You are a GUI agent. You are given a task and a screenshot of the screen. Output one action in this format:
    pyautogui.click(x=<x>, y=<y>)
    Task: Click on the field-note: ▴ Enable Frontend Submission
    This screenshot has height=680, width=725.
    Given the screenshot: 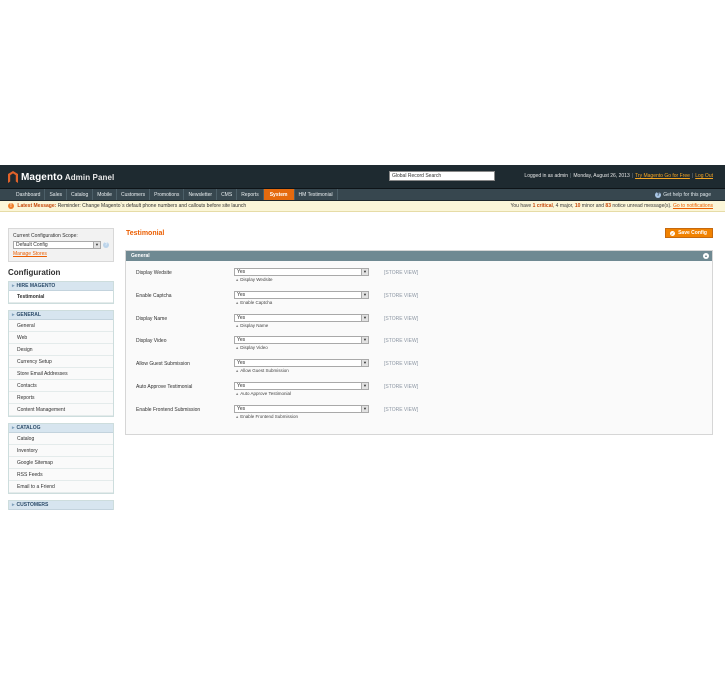 What is the action you would take?
    pyautogui.click(x=267, y=416)
    